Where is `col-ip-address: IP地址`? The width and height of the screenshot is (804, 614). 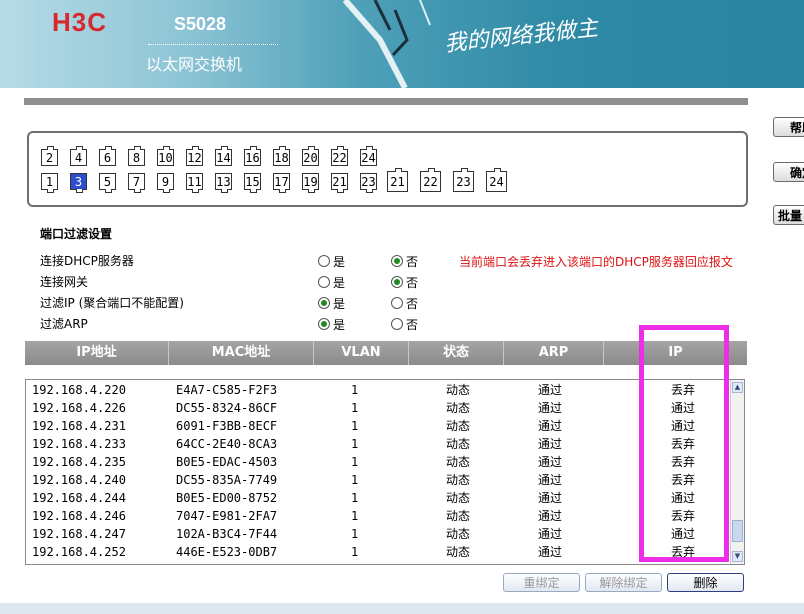
col-ip-address: IP地址 is located at coordinates (97, 353).